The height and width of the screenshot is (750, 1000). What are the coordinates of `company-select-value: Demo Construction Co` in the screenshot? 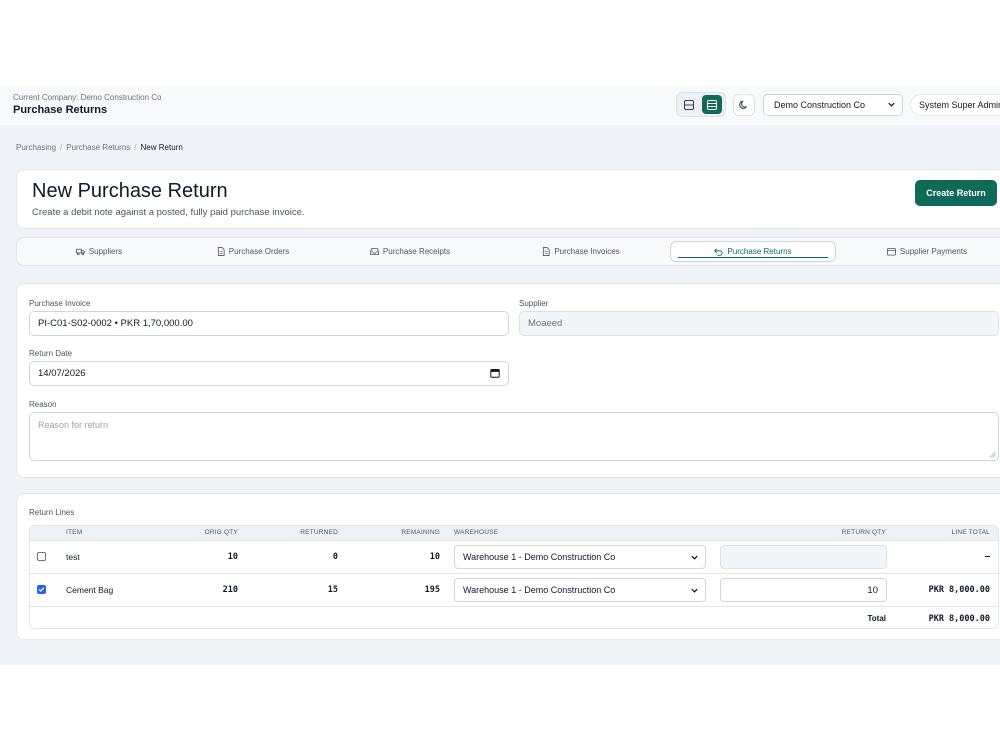 It's located at (820, 105).